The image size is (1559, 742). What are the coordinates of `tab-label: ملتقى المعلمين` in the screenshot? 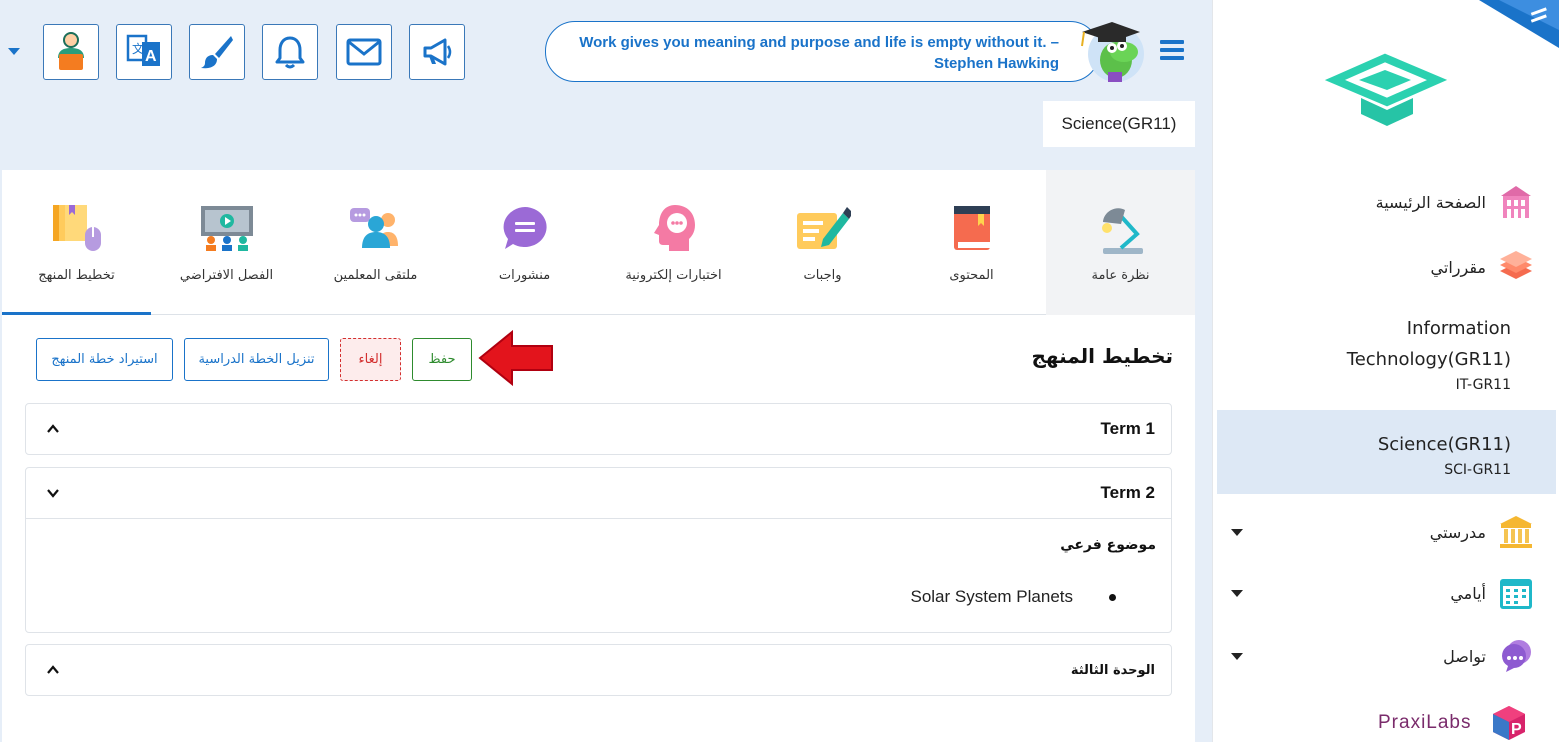 It's located at (375, 275).